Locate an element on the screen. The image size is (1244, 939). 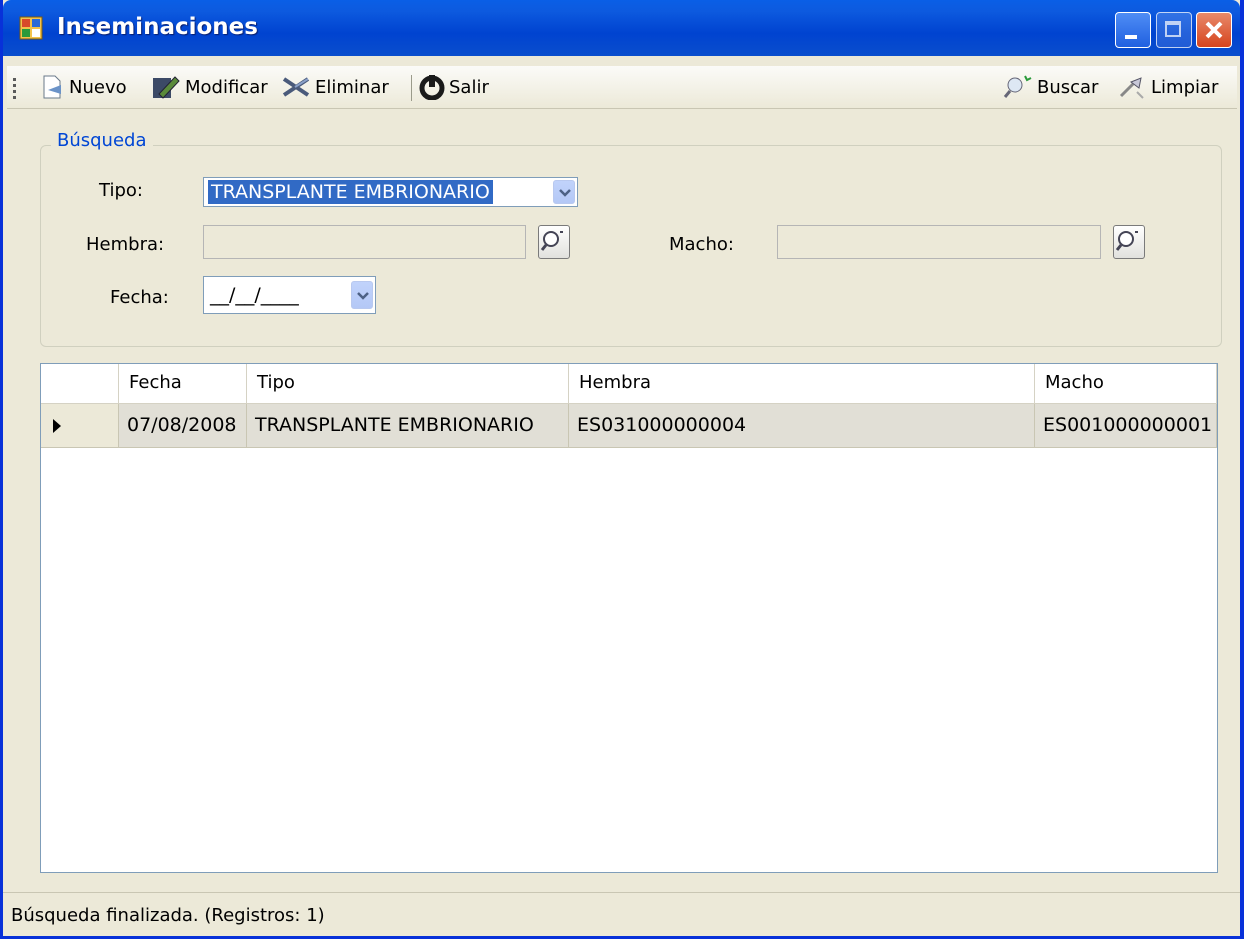
macho-search-button is located at coordinates (1129, 242).